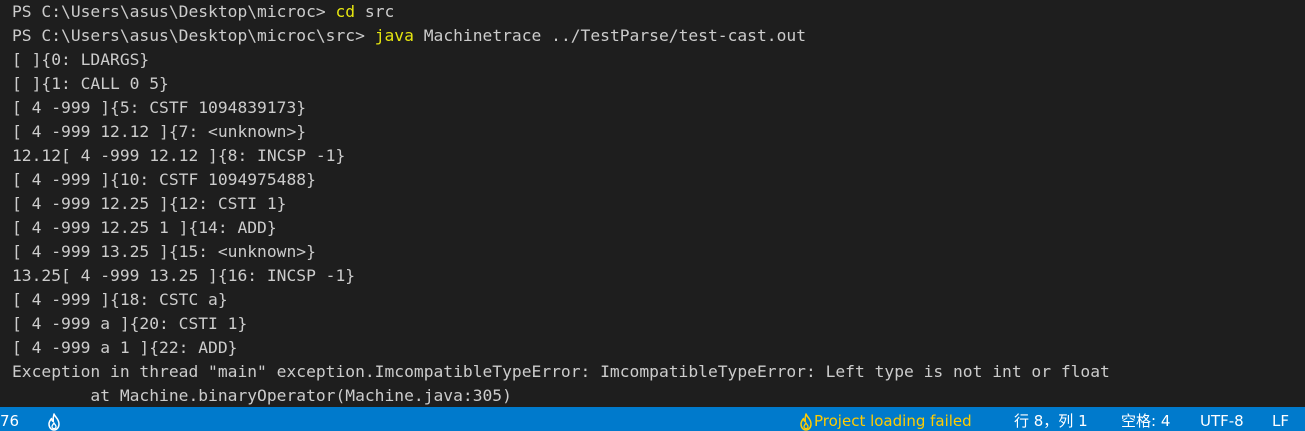 The width and height of the screenshot is (1305, 431). I want to click on command-text: cd, so click(345, 11).